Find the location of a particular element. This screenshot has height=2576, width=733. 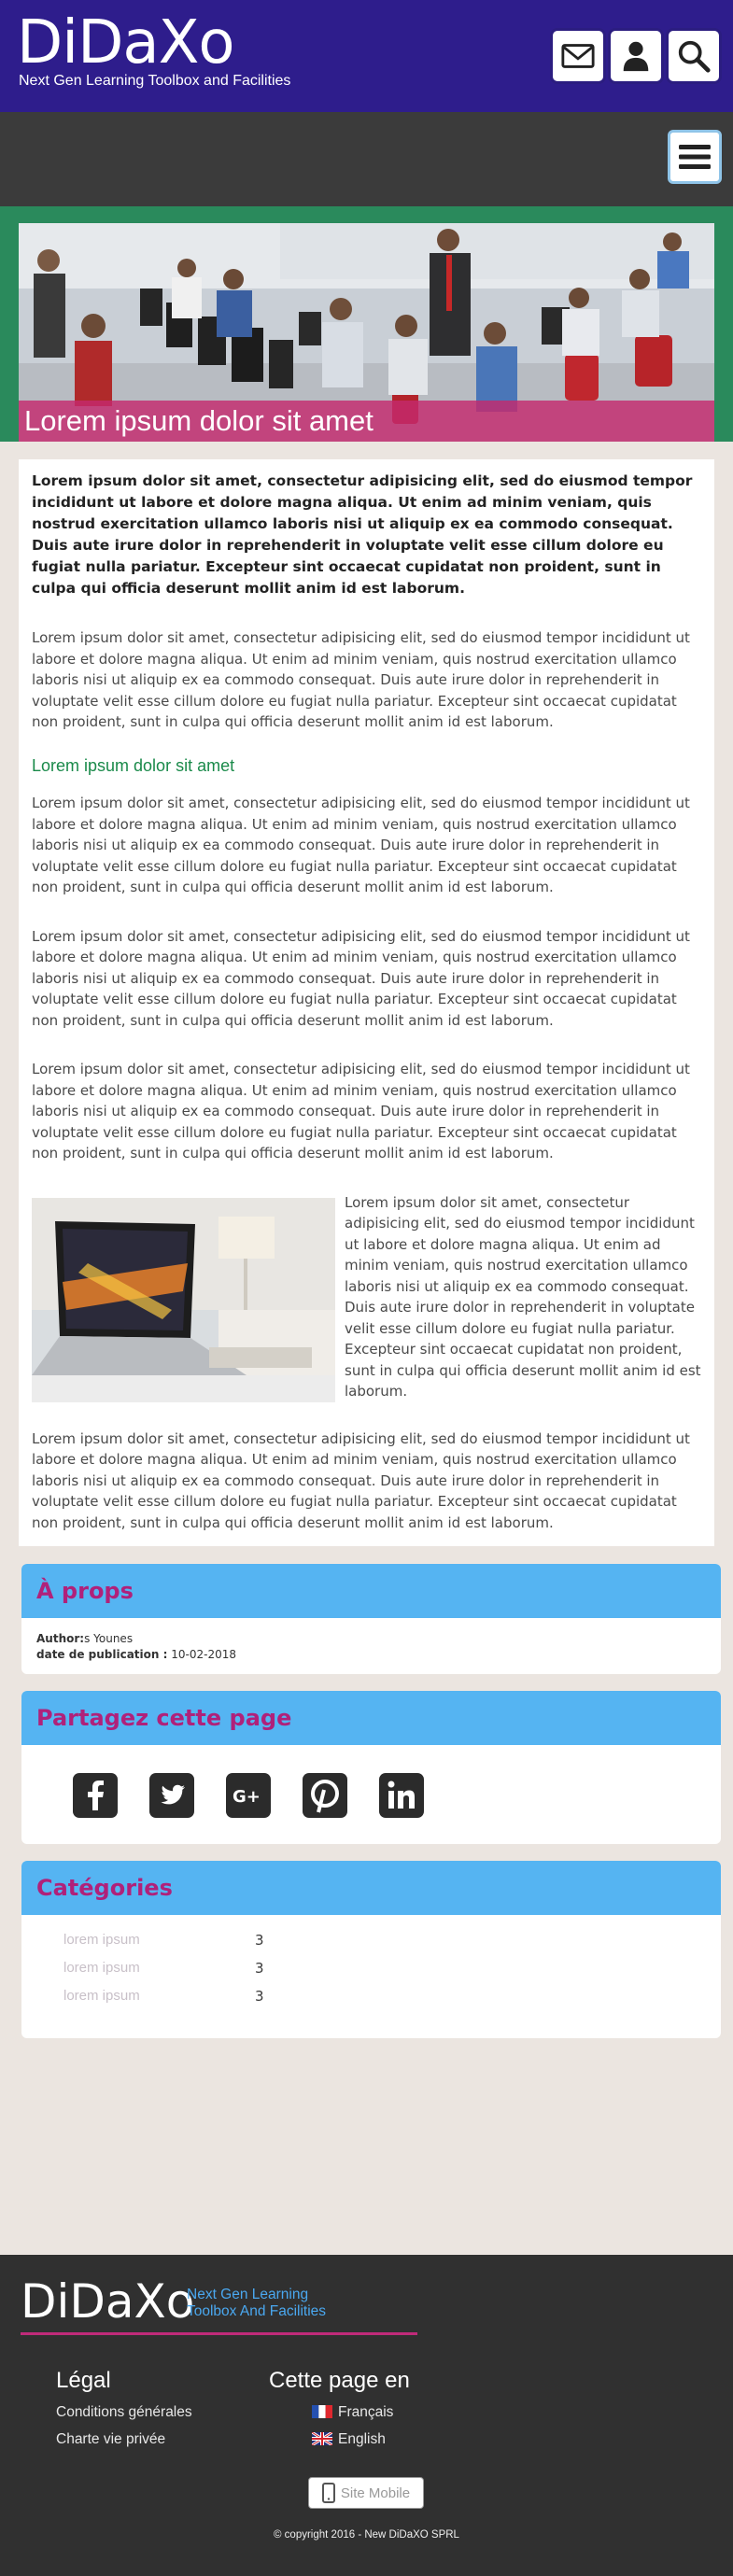

account-button is located at coordinates (636, 56).